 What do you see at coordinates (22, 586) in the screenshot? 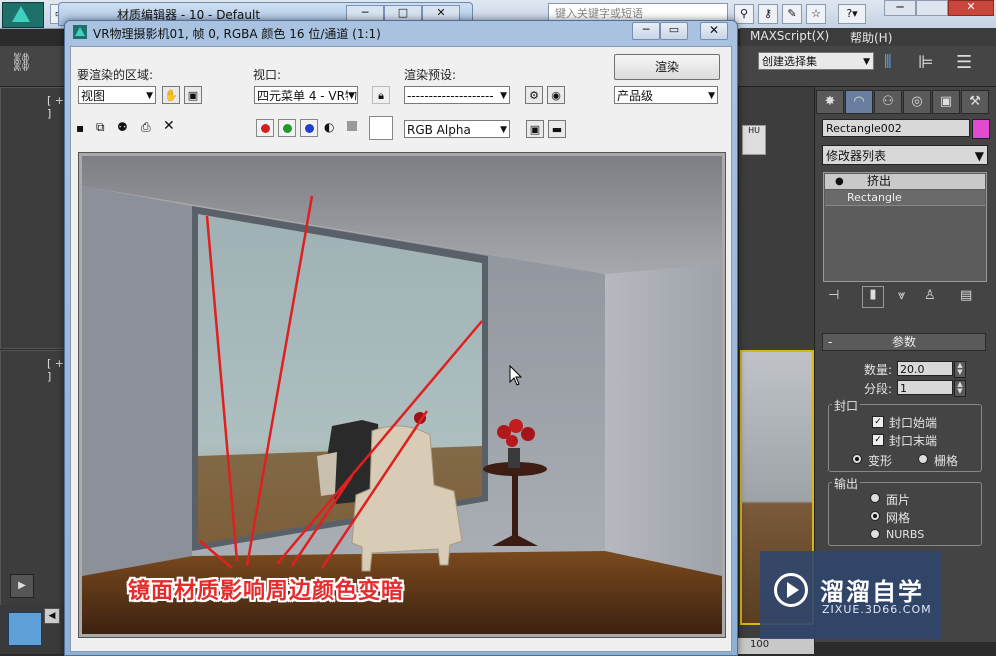
I see `play-icon: ▶` at bounding box center [22, 586].